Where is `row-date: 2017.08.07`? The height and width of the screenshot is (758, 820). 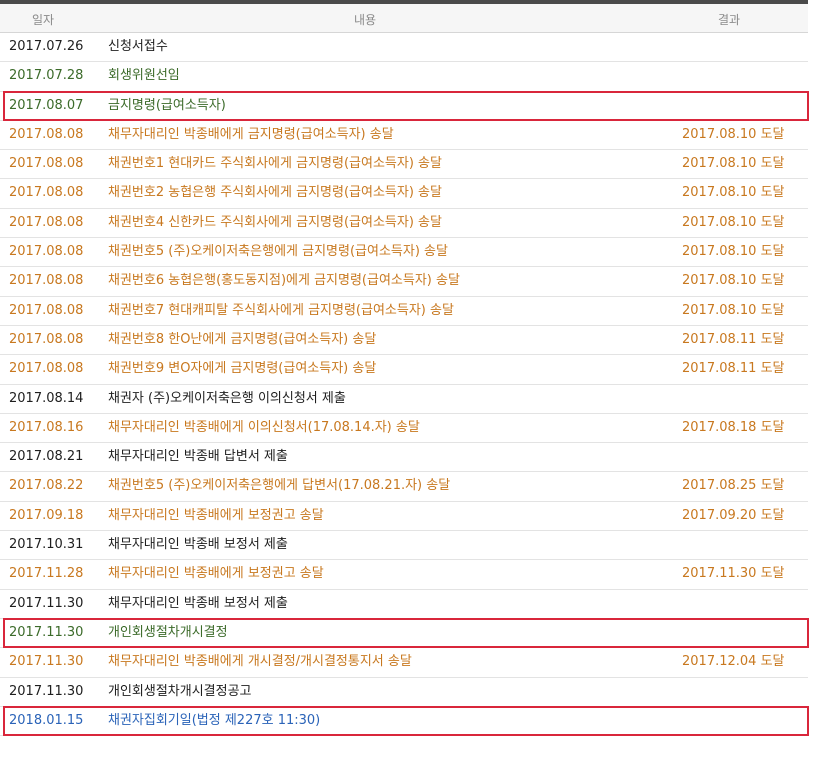
row-date: 2017.08.07 is located at coordinates (46, 105).